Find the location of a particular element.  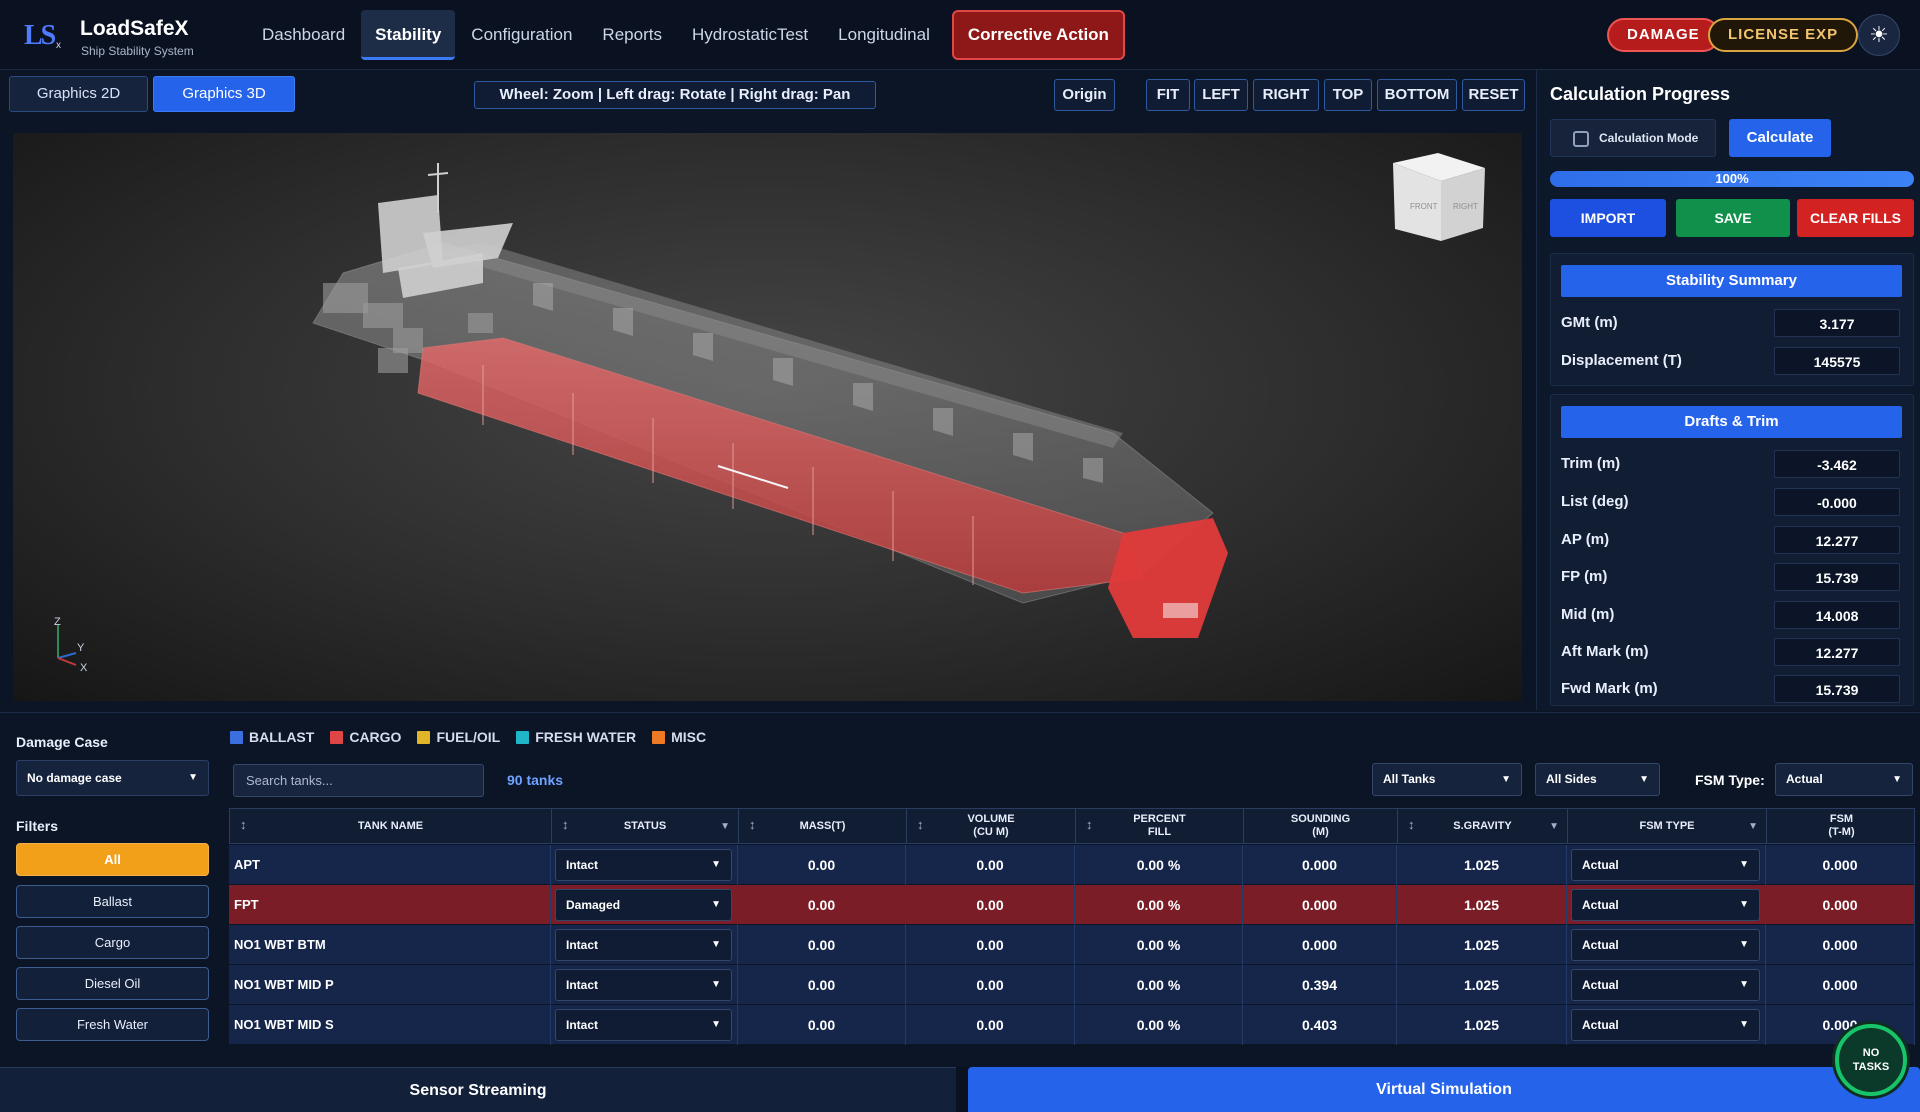

corrective-action-button: Corrective Action is located at coordinates (1038, 35).